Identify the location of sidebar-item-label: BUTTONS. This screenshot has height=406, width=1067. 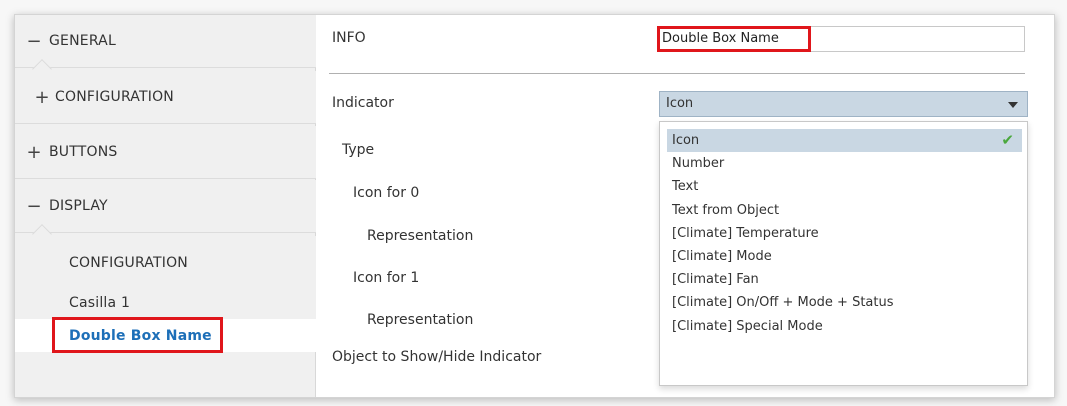
(83, 152).